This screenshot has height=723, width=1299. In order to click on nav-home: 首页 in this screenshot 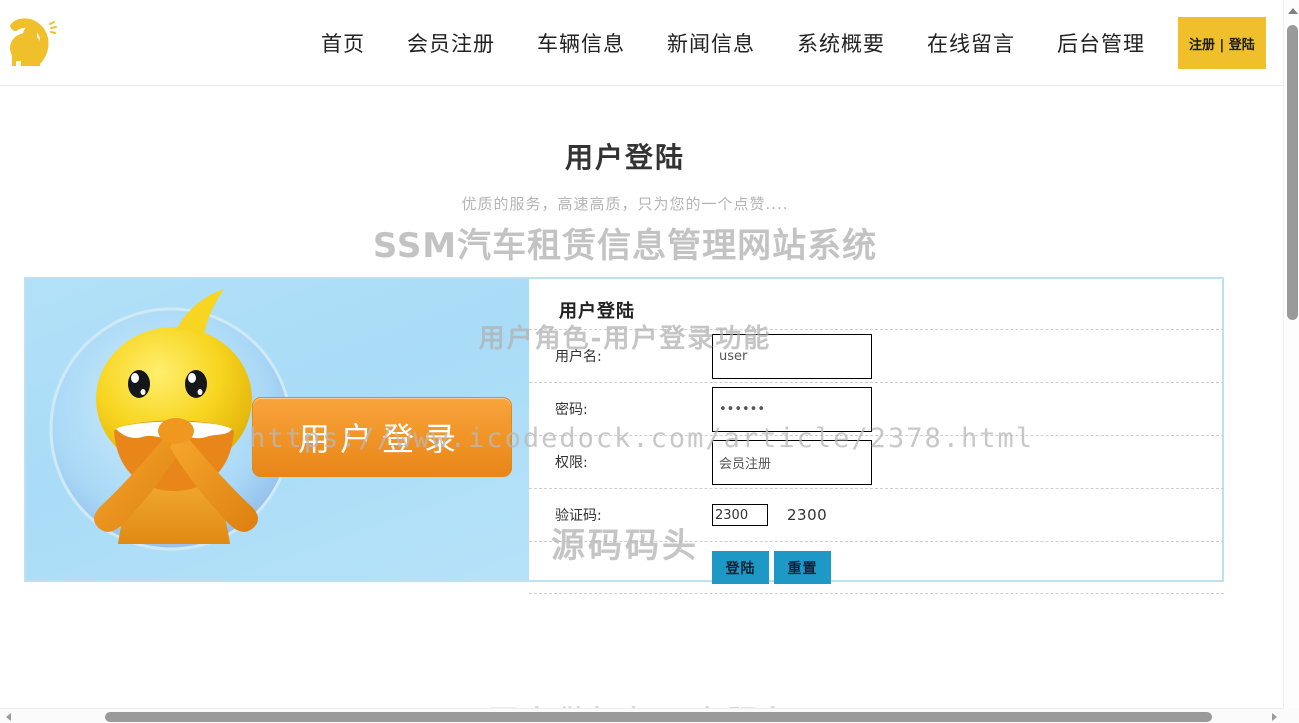, I will do `click(343, 43)`.